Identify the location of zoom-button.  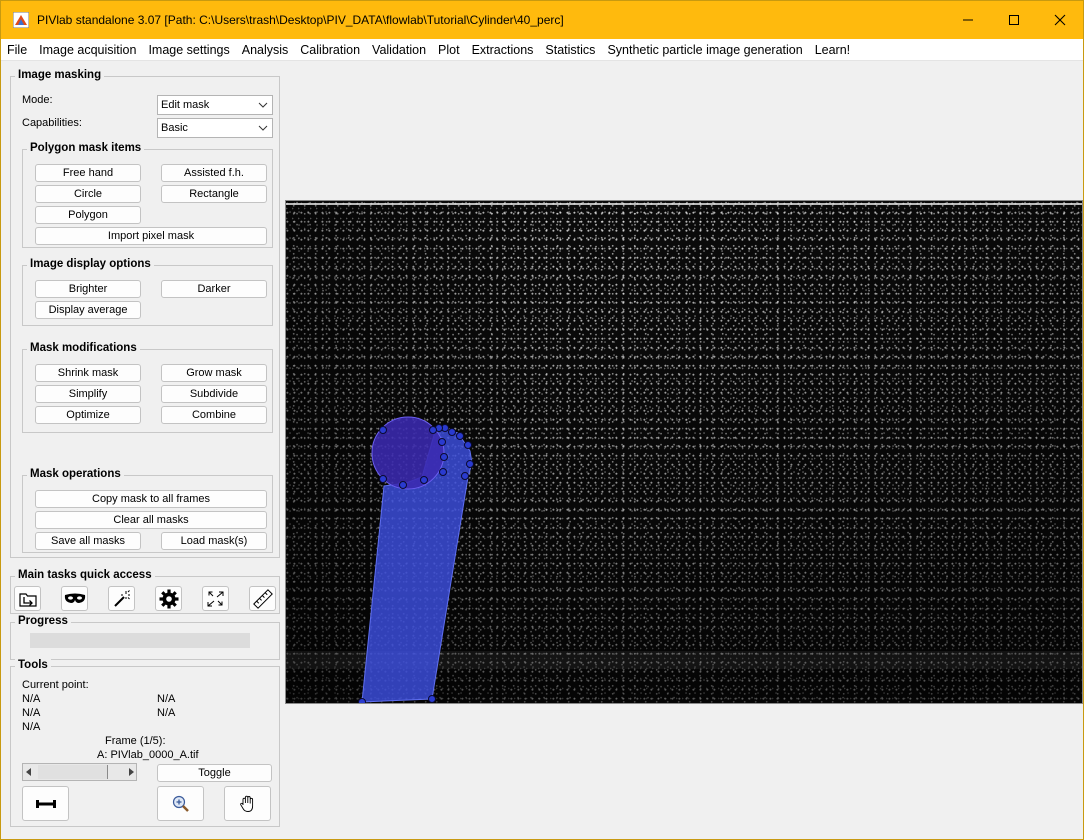
(180, 803).